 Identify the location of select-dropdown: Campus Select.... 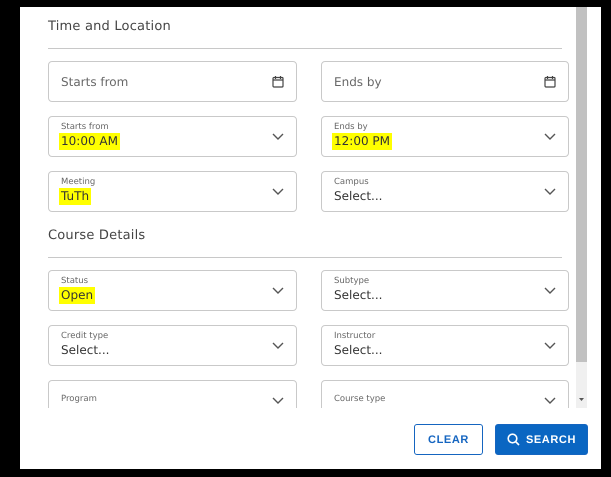
(445, 191).